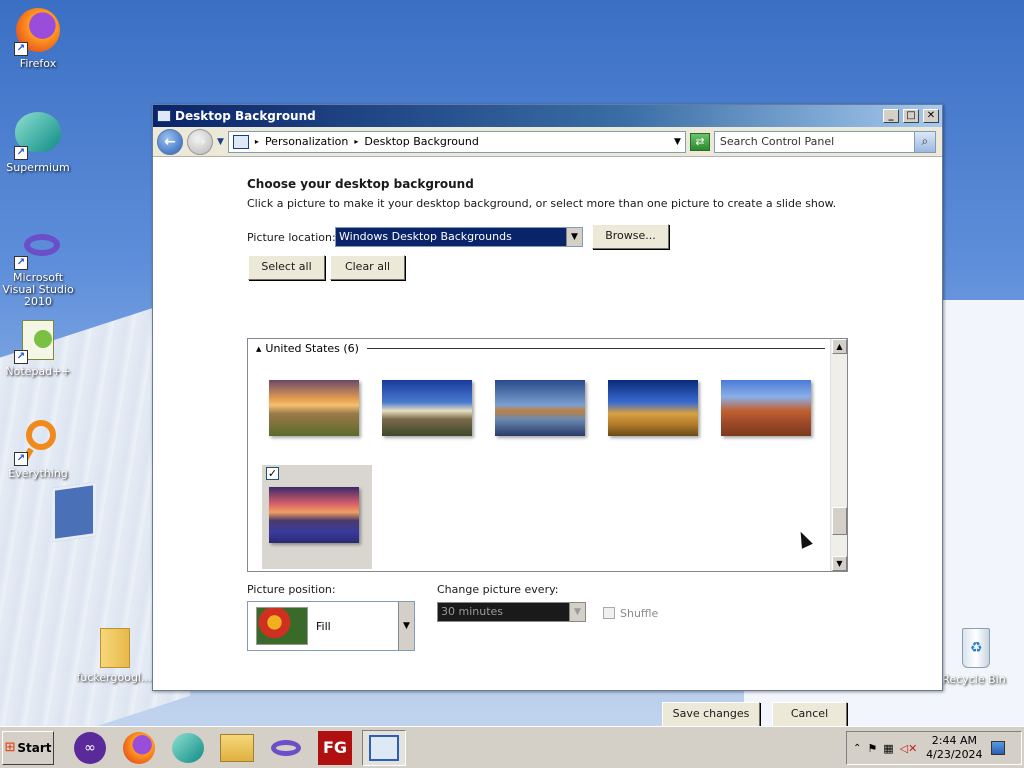 Image resolution: width=1024 pixels, height=768 pixels. I want to click on desktop-icon-label: Everything, so click(38, 473).